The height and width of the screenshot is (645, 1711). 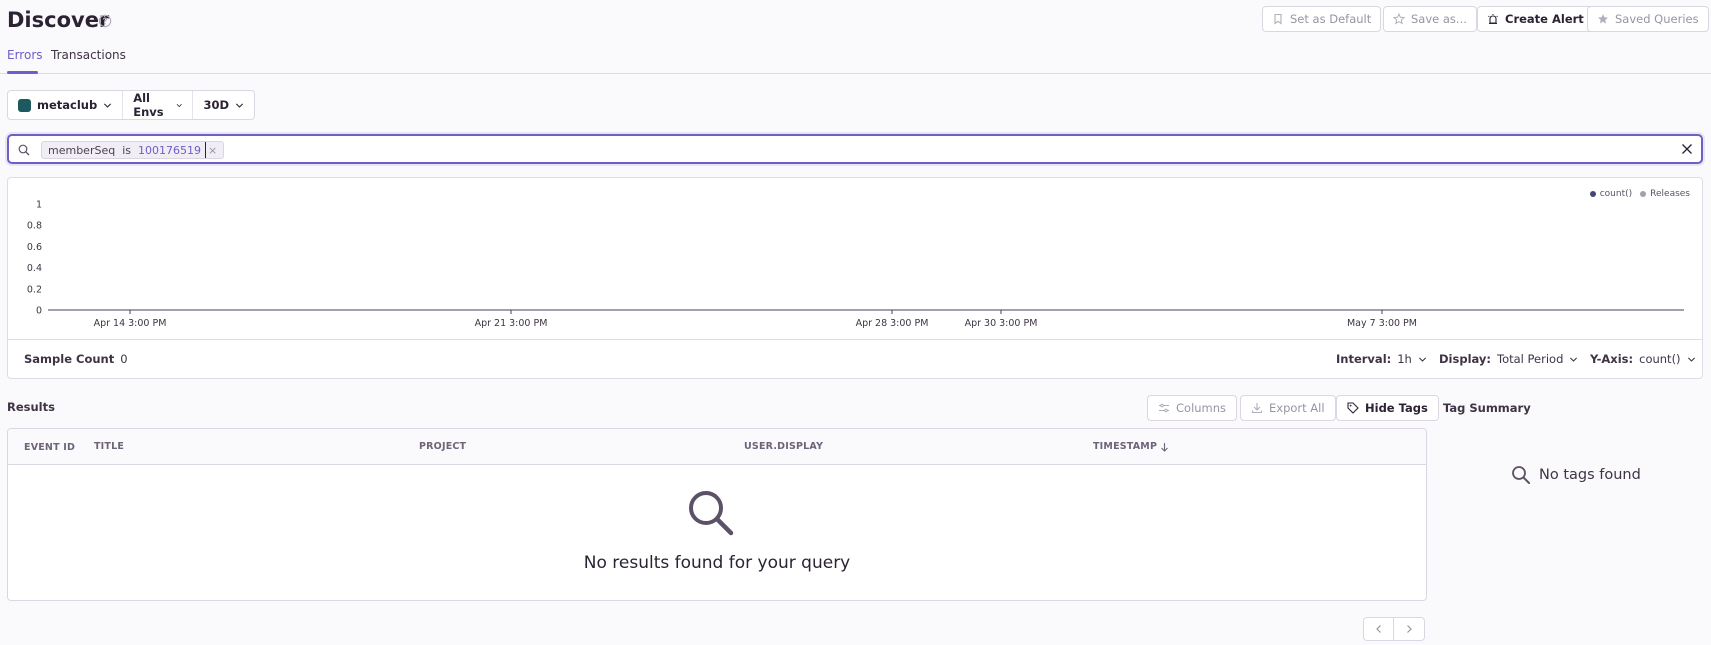 What do you see at coordinates (855, 149) in the screenshot?
I see `search-input: memberSeq is 100176519 ×` at bounding box center [855, 149].